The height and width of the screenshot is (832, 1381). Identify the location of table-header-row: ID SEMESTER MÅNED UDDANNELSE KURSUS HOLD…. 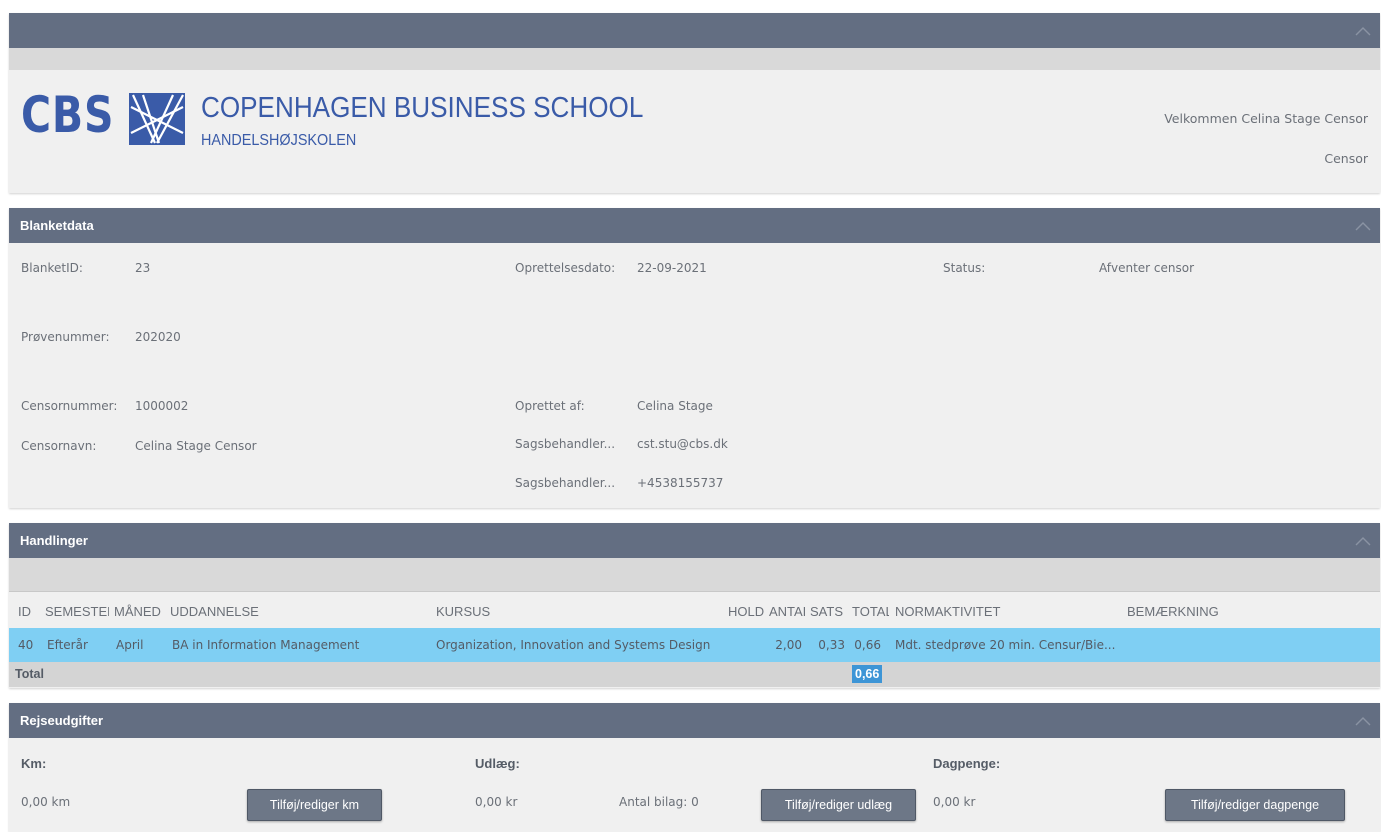
(694, 610).